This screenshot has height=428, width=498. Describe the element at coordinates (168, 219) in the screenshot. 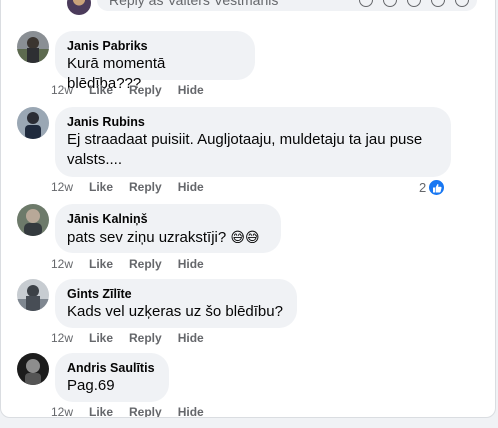

I see `comment-author: Jānis Kalniņš` at that location.